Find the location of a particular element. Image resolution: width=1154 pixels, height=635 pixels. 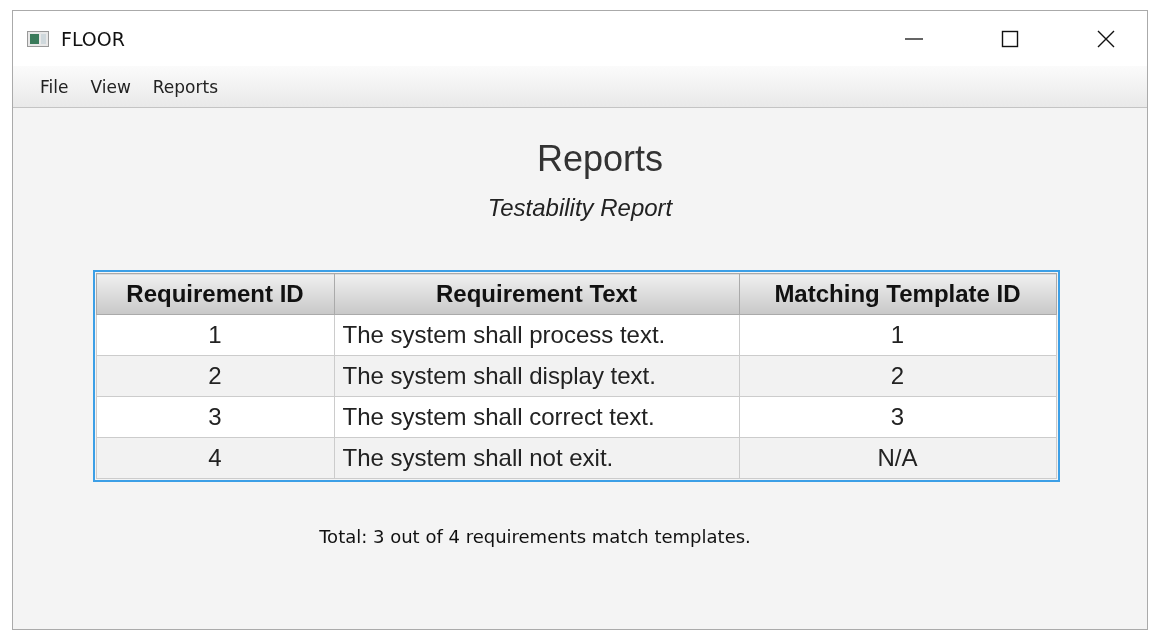

menu-item: File is located at coordinates (54, 86).